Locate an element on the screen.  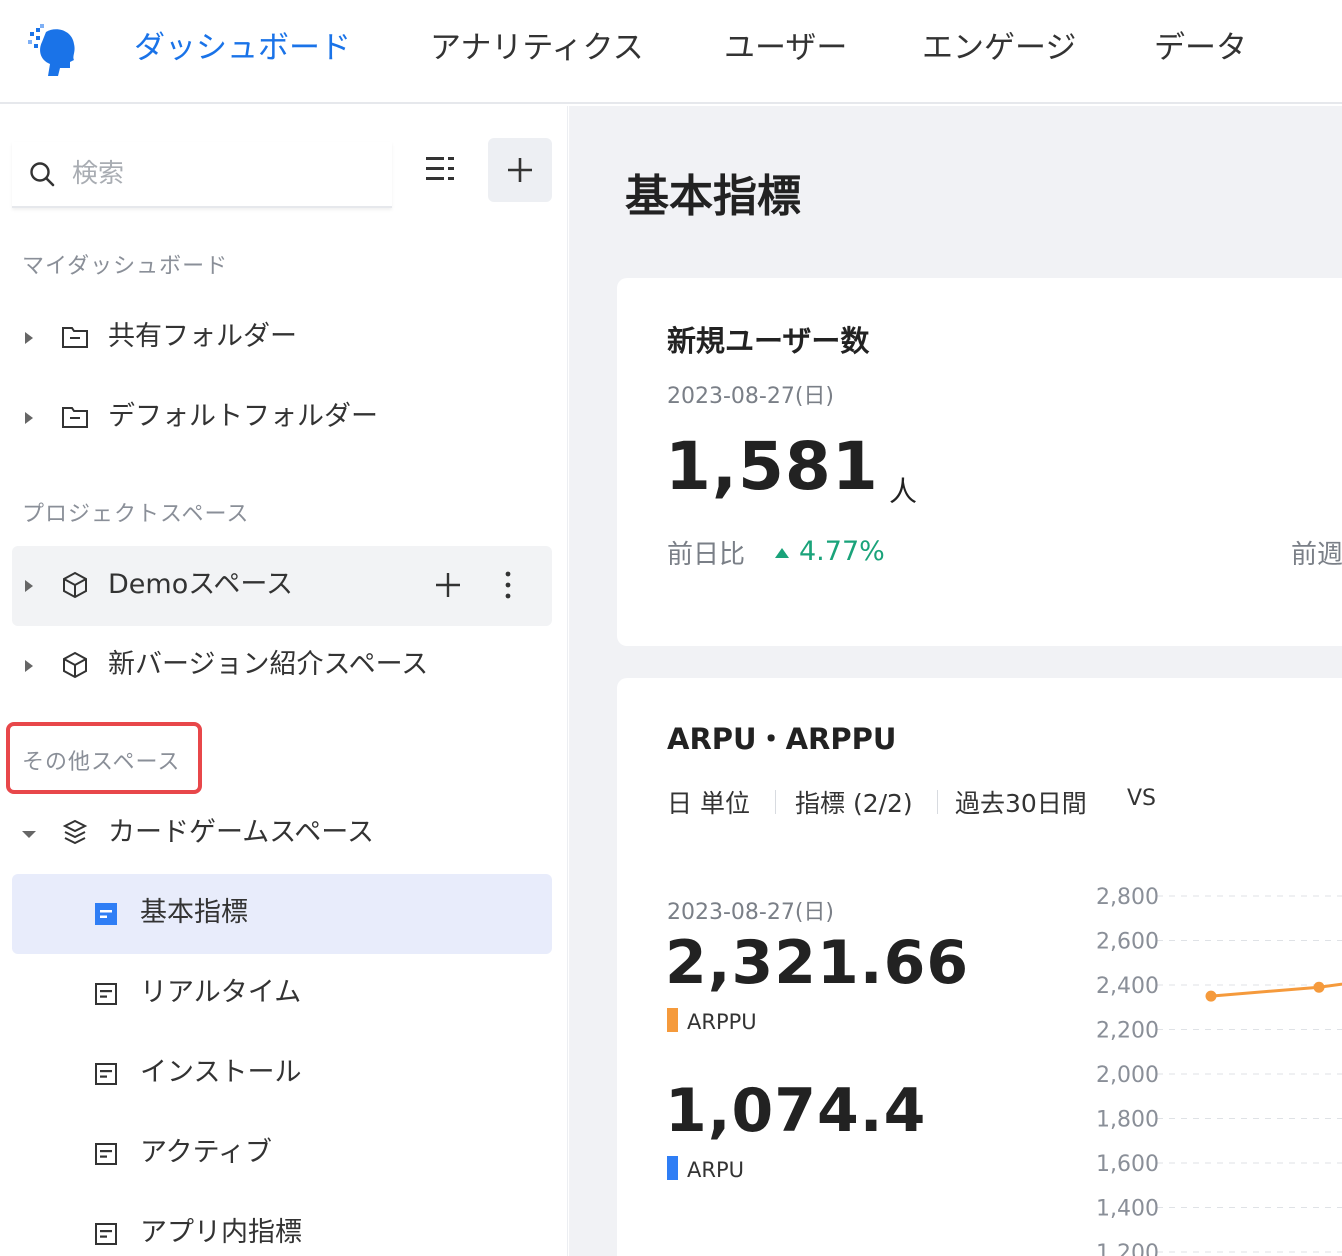
compare-label-week: 前週 is located at coordinates (1316, 555).